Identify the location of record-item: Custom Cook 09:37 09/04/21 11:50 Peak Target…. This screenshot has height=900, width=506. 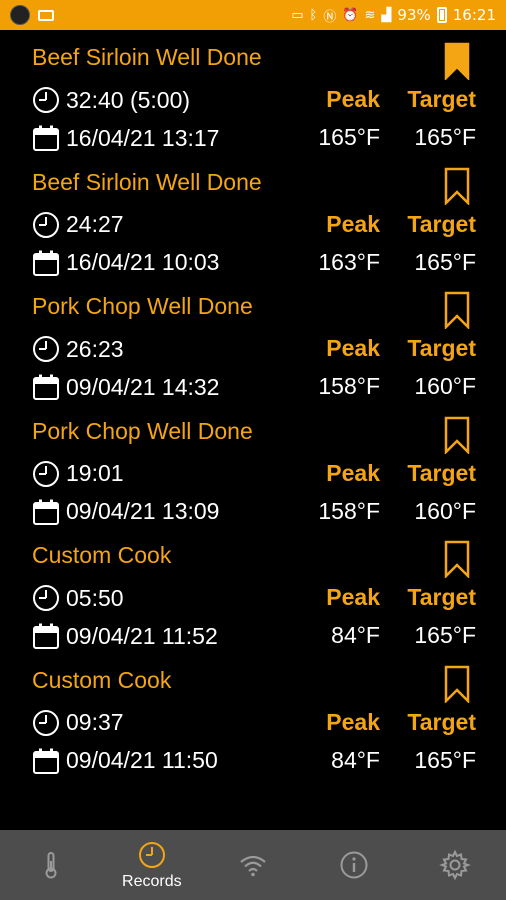
(253, 715).